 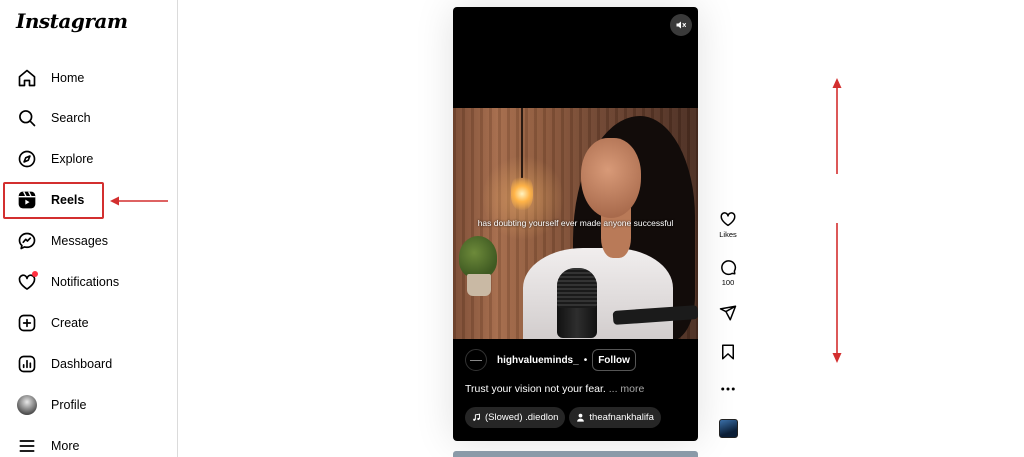 I want to click on plus-square-icon, so click(x=27, y=323).